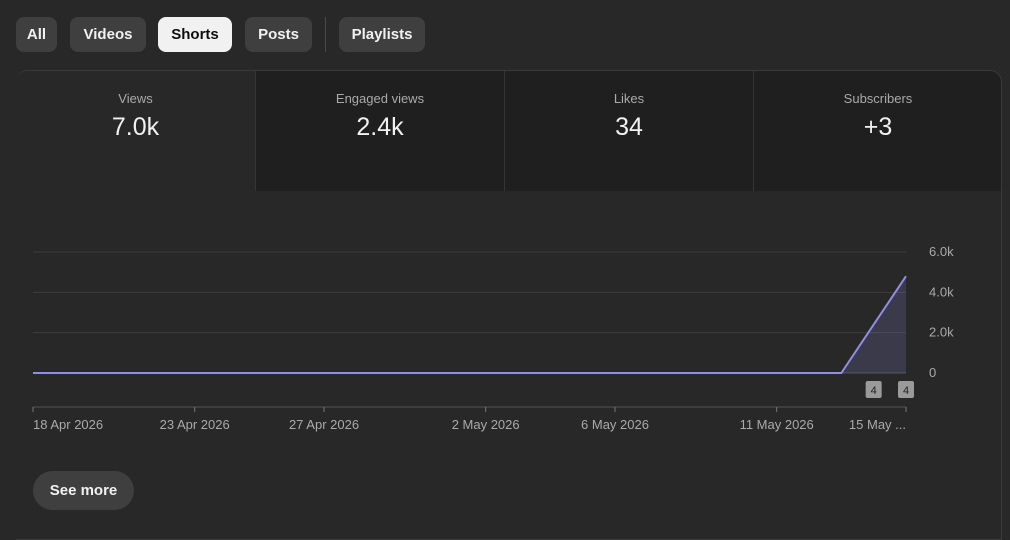 The height and width of the screenshot is (540, 1010). Describe the element at coordinates (629, 127) in the screenshot. I see `metric-value: 34` at that location.